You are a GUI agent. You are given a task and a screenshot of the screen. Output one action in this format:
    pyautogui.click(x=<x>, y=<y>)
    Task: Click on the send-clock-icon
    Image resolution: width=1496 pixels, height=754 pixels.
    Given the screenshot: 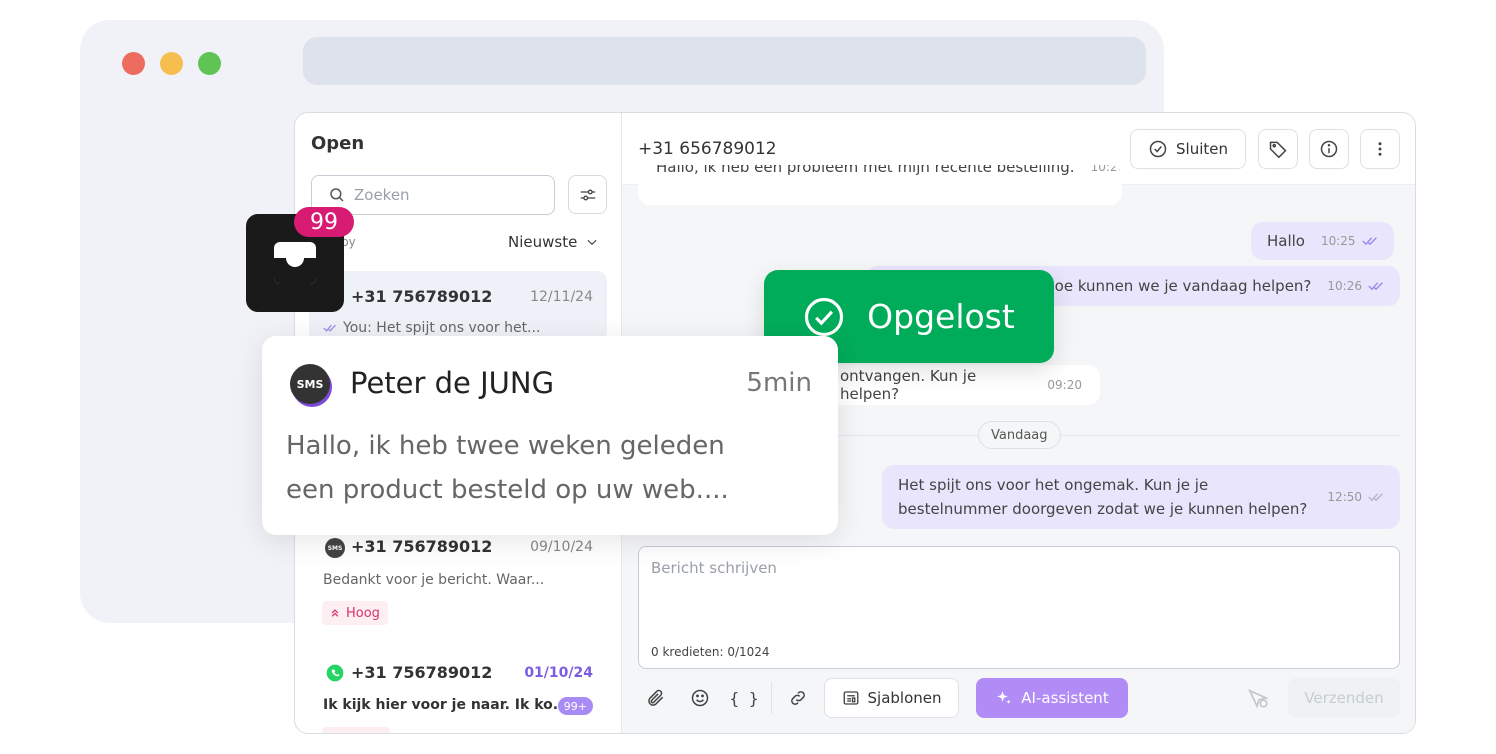 What is the action you would take?
    pyautogui.click(x=1258, y=699)
    